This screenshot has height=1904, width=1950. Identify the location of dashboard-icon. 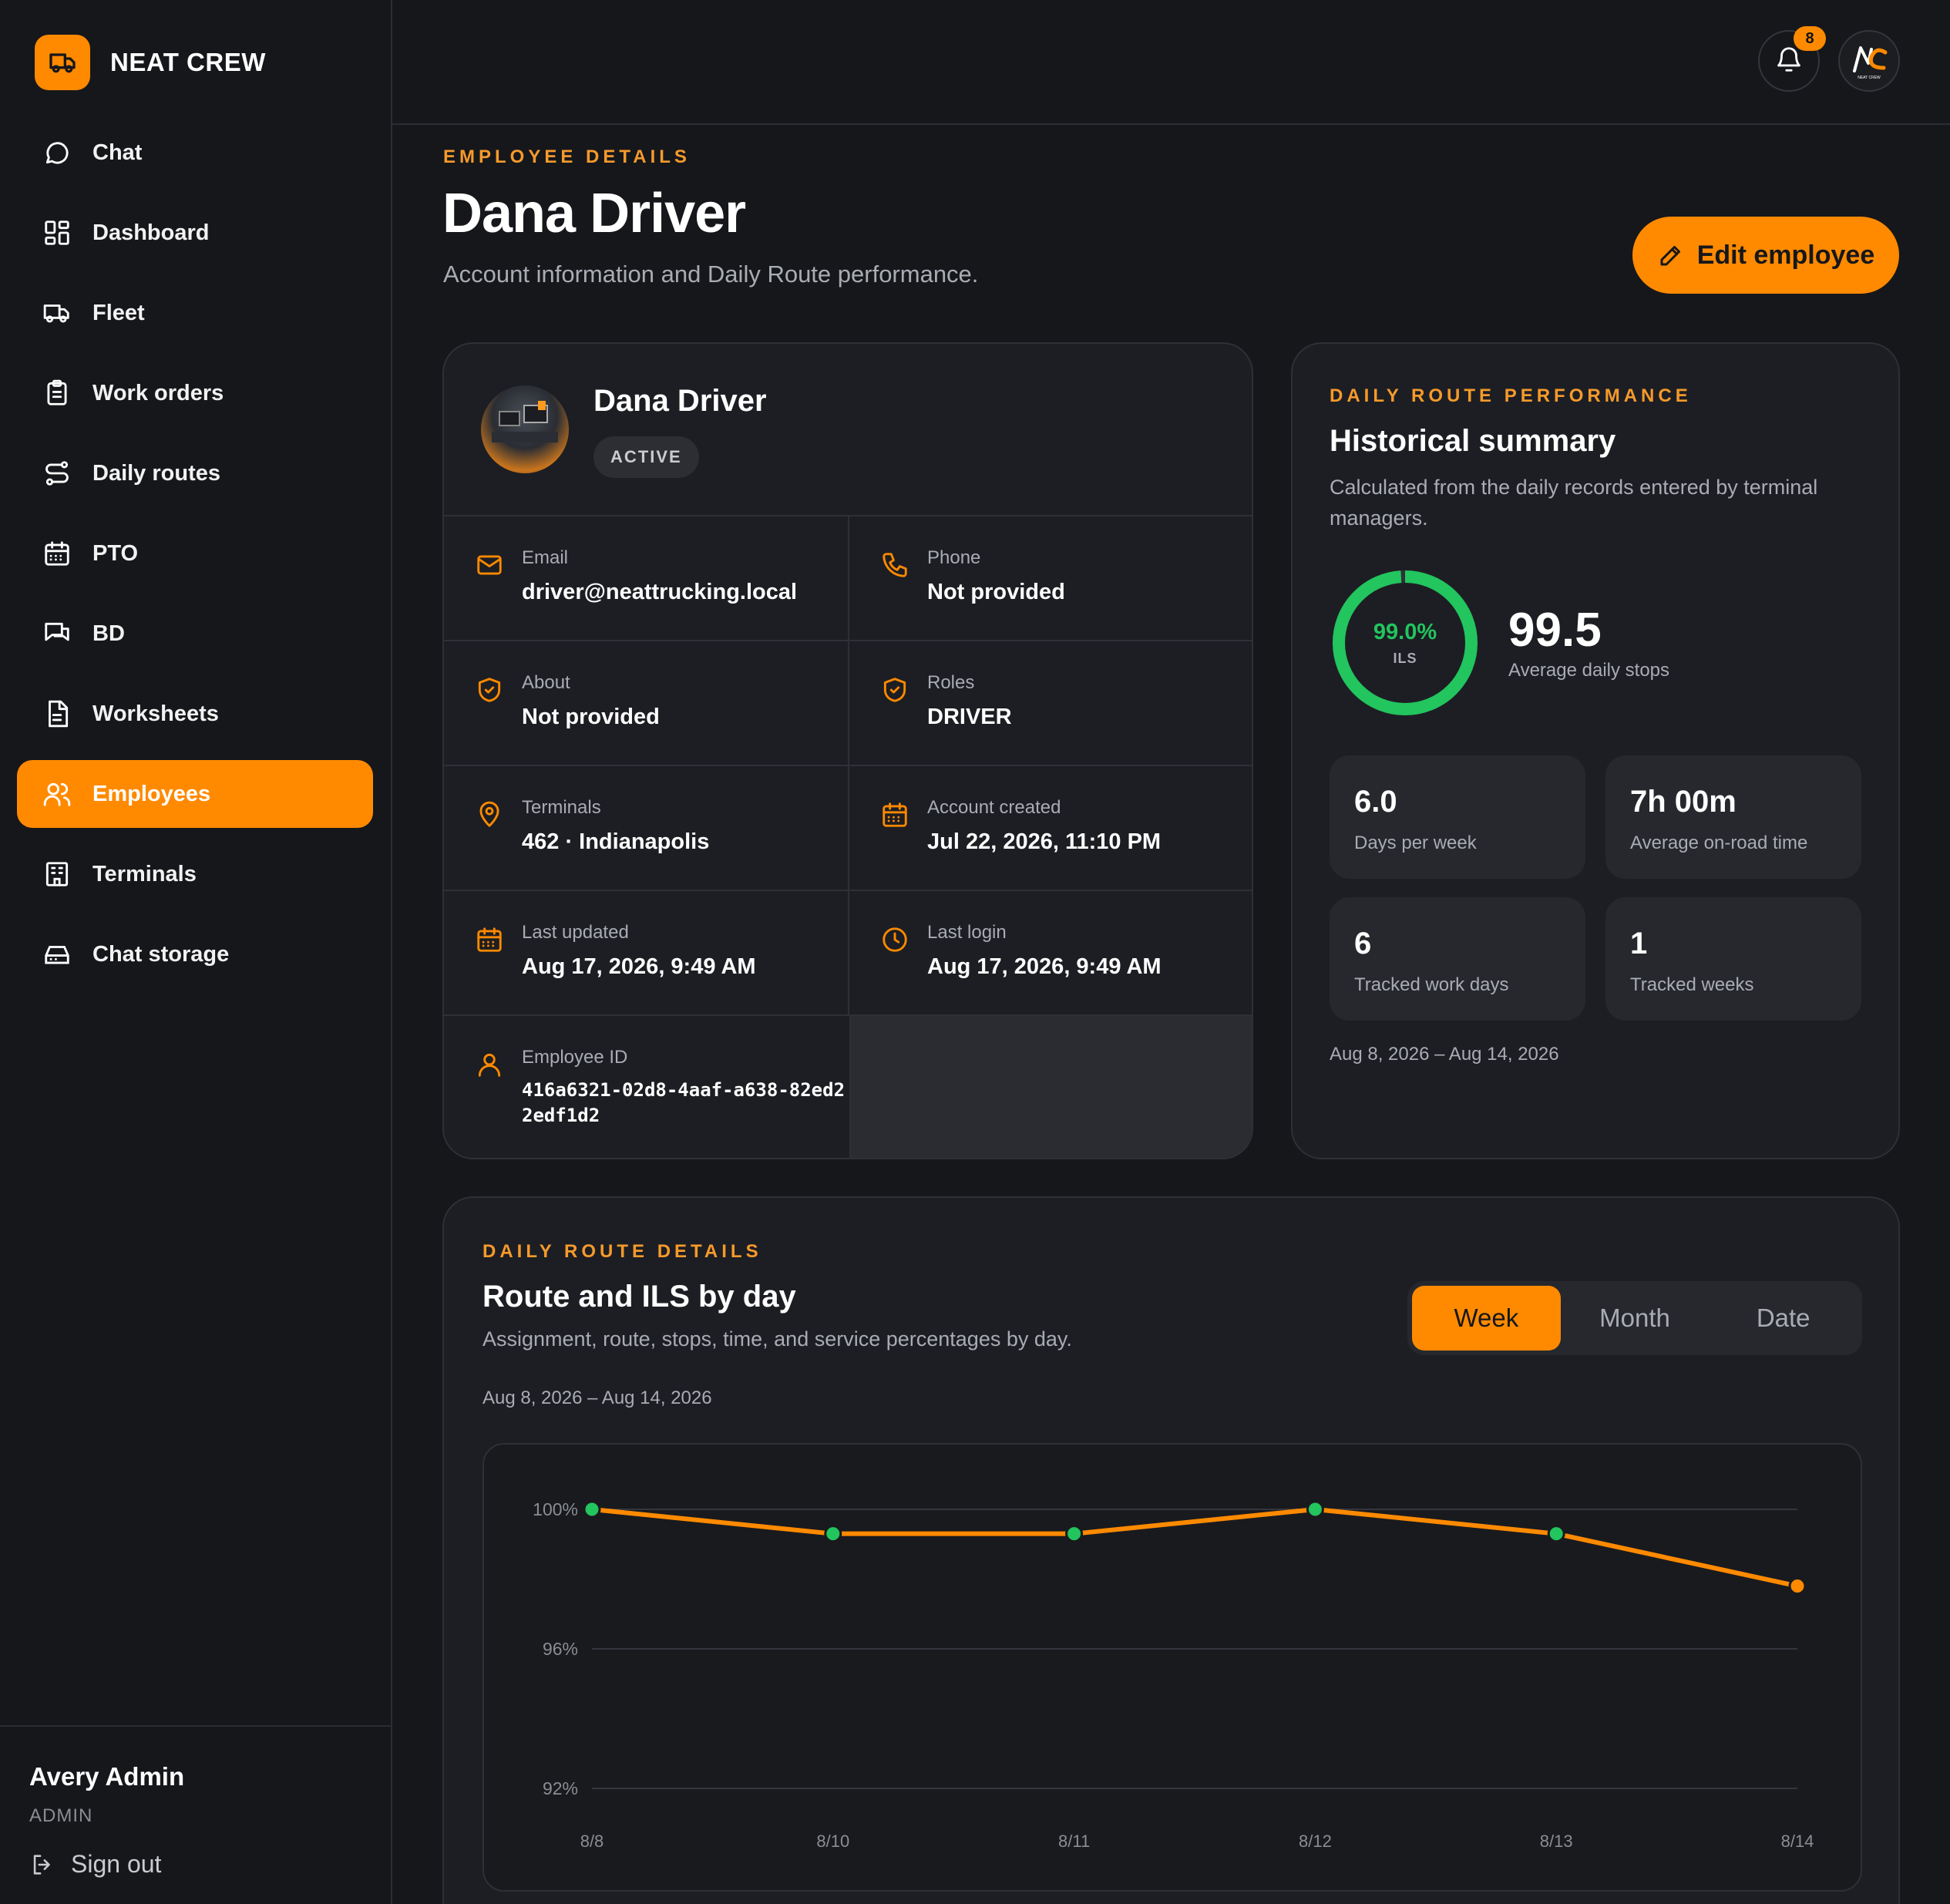
(57, 232).